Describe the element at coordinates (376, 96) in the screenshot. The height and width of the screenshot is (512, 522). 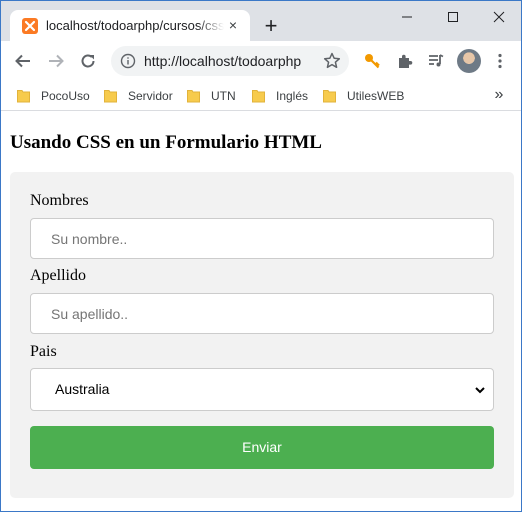
I see `bookmark-label: UtilesWEB` at that location.